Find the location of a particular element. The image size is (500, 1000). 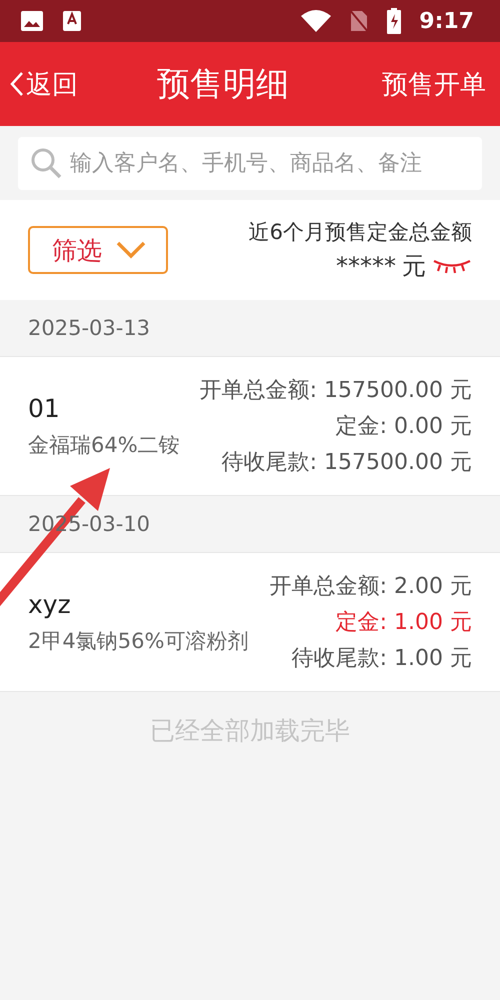

text-icon is located at coordinates (72, 21).